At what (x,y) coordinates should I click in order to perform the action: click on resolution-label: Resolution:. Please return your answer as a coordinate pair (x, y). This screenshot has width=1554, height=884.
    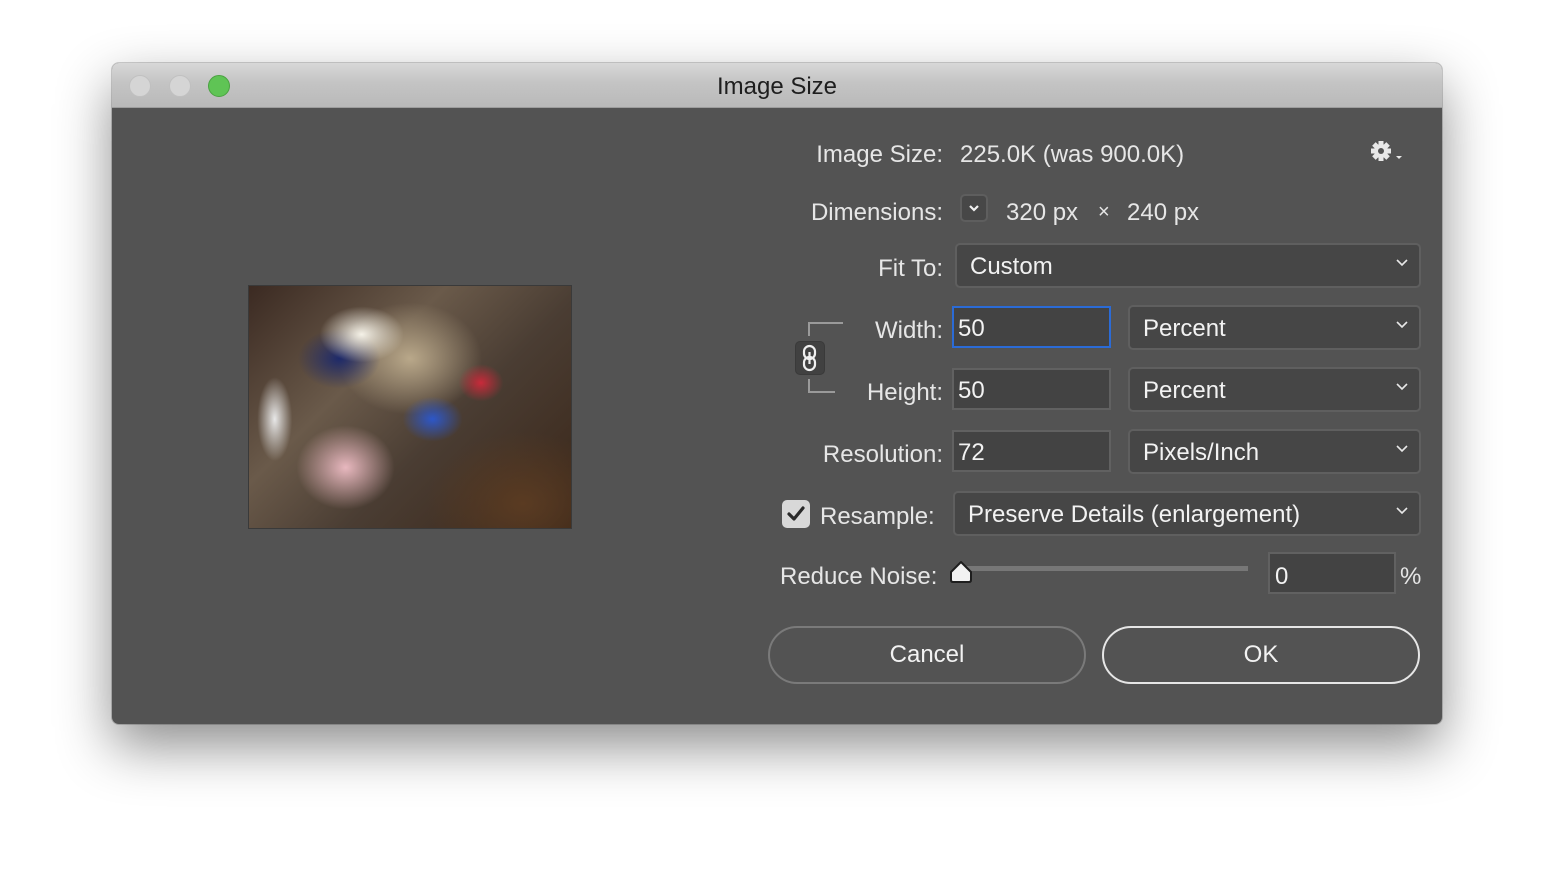
    Looking at the image, I should click on (882, 454).